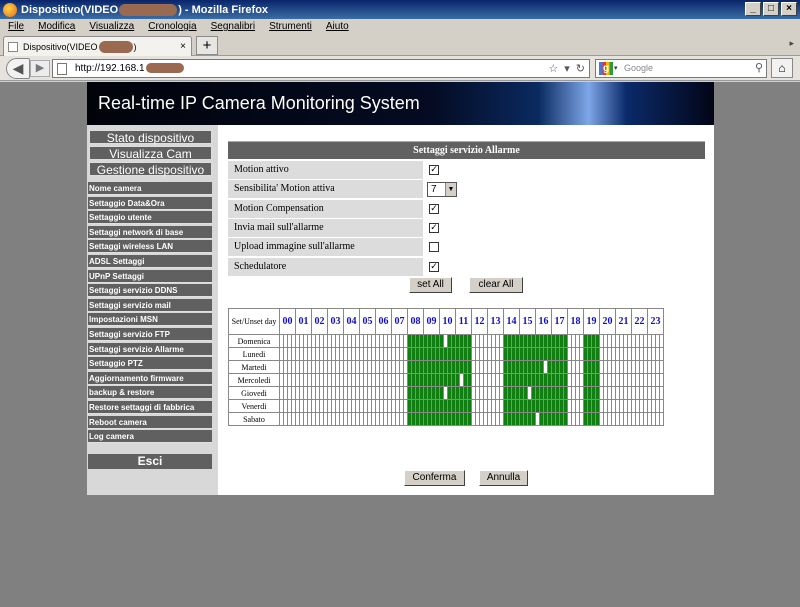 Image resolution: width=800 pixels, height=607 pixels. What do you see at coordinates (351, 321) in the screenshot?
I see `hour-header: 04` at bounding box center [351, 321].